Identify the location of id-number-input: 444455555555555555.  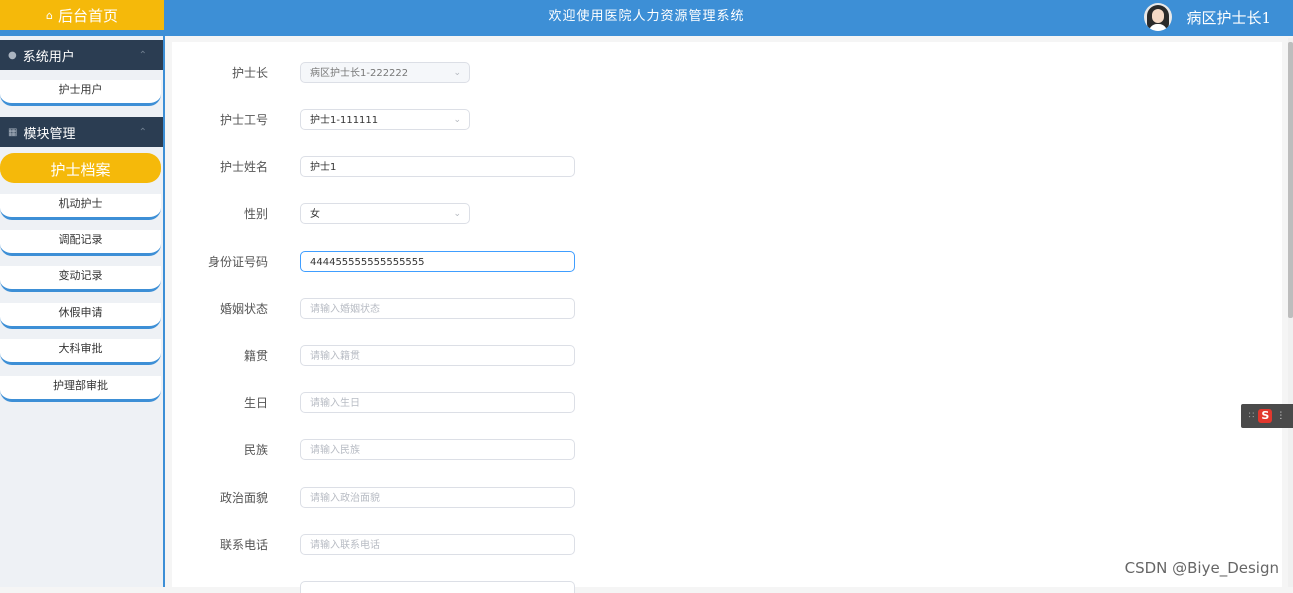
(437, 261).